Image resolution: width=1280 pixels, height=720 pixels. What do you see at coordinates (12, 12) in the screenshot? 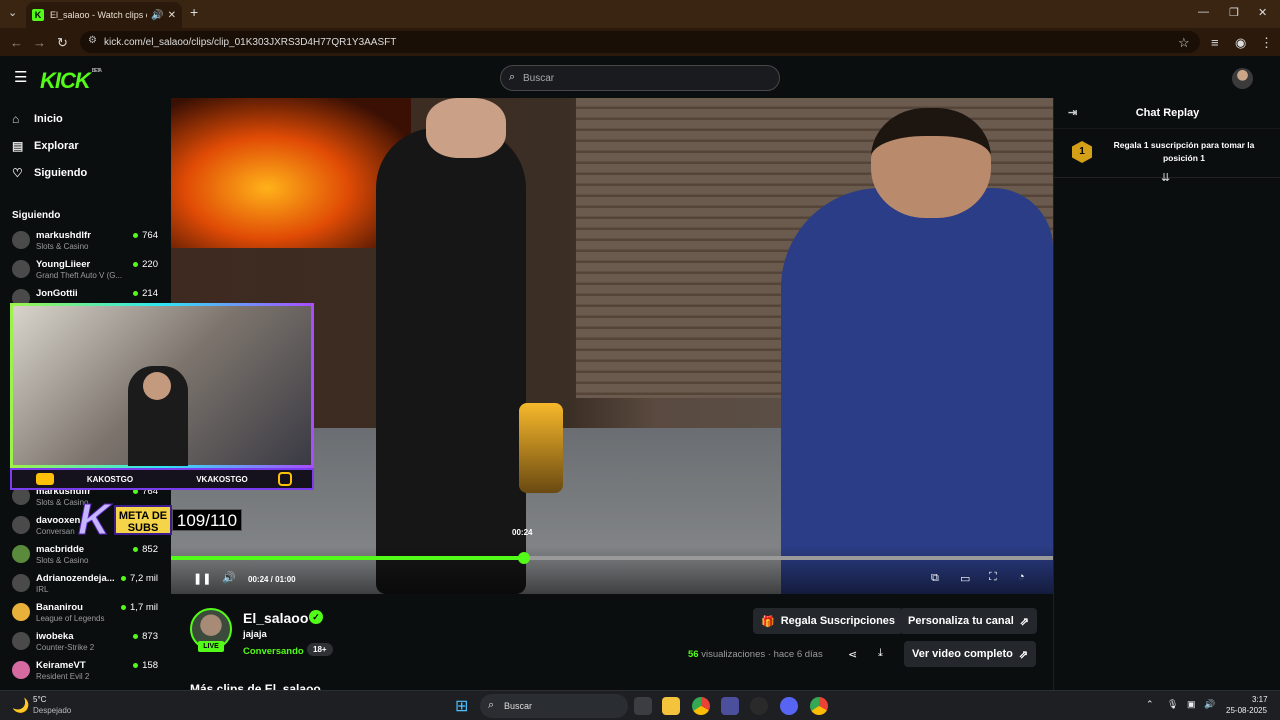
I see `tab-list-icon: ⌄` at bounding box center [12, 12].